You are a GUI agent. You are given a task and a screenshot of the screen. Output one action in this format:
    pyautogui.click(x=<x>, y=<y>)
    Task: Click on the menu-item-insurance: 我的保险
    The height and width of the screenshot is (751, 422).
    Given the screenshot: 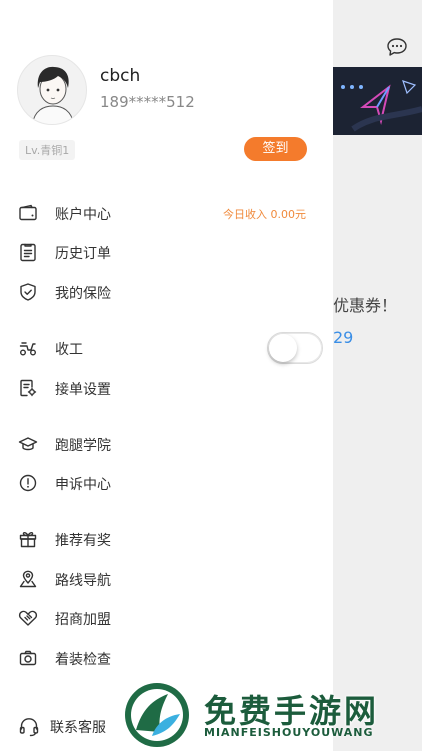 What is the action you would take?
    pyautogui.click(x=166, y=292)
    